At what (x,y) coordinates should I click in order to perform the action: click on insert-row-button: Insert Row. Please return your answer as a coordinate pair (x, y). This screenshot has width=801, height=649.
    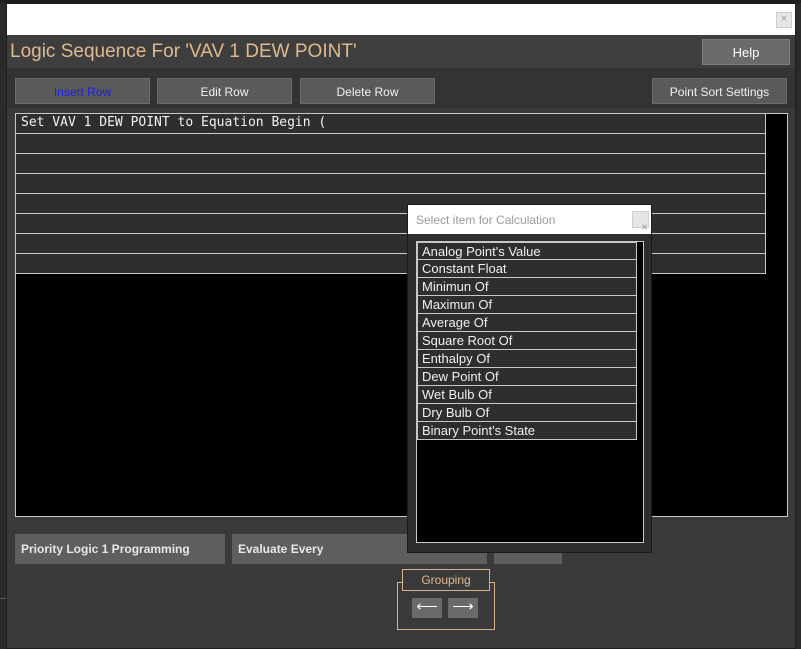
    Looking at the image, I should click on (82, 91).